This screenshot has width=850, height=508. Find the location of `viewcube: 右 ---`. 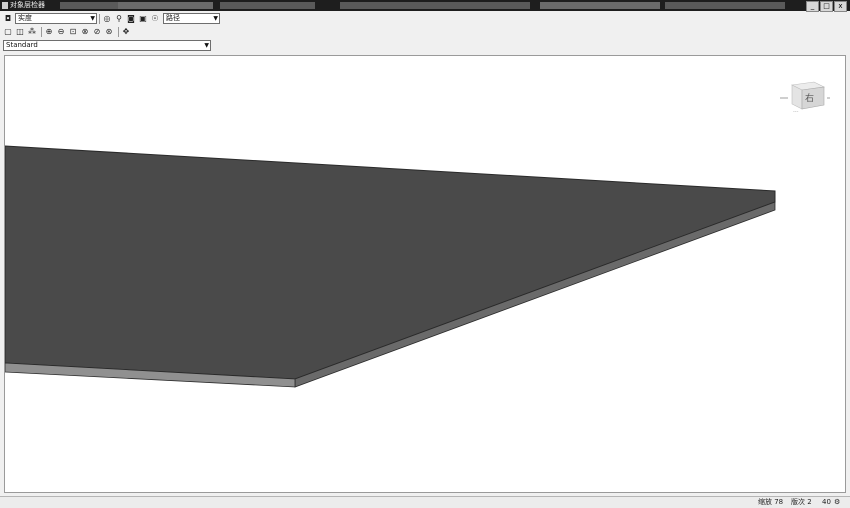

viewcube: 右 --- is located at coordinates (805, 98).